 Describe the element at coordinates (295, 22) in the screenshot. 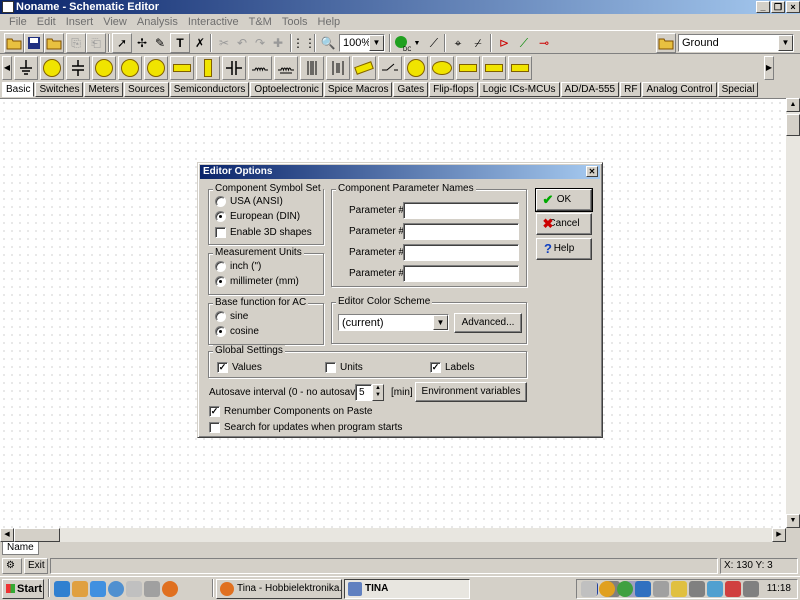

I see `menu-tools: Tools` at that location.